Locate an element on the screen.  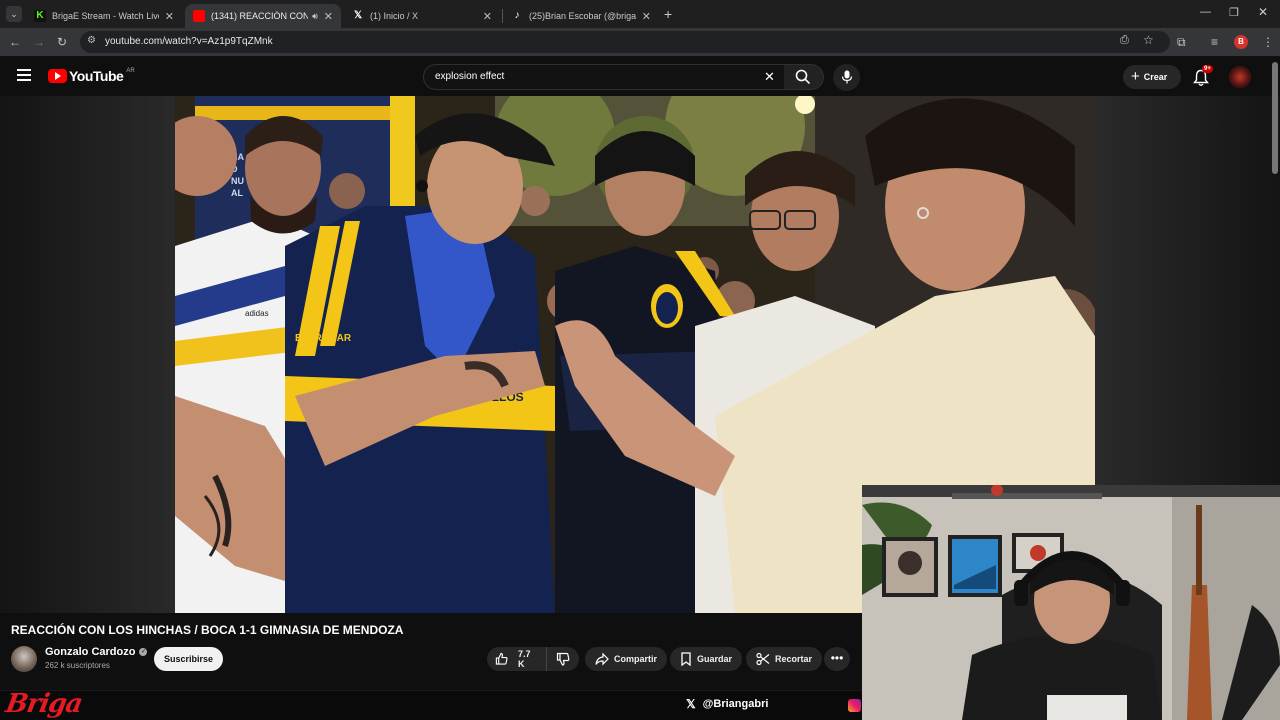
shirt-brand: adidas is located at coordinates (257, 313).